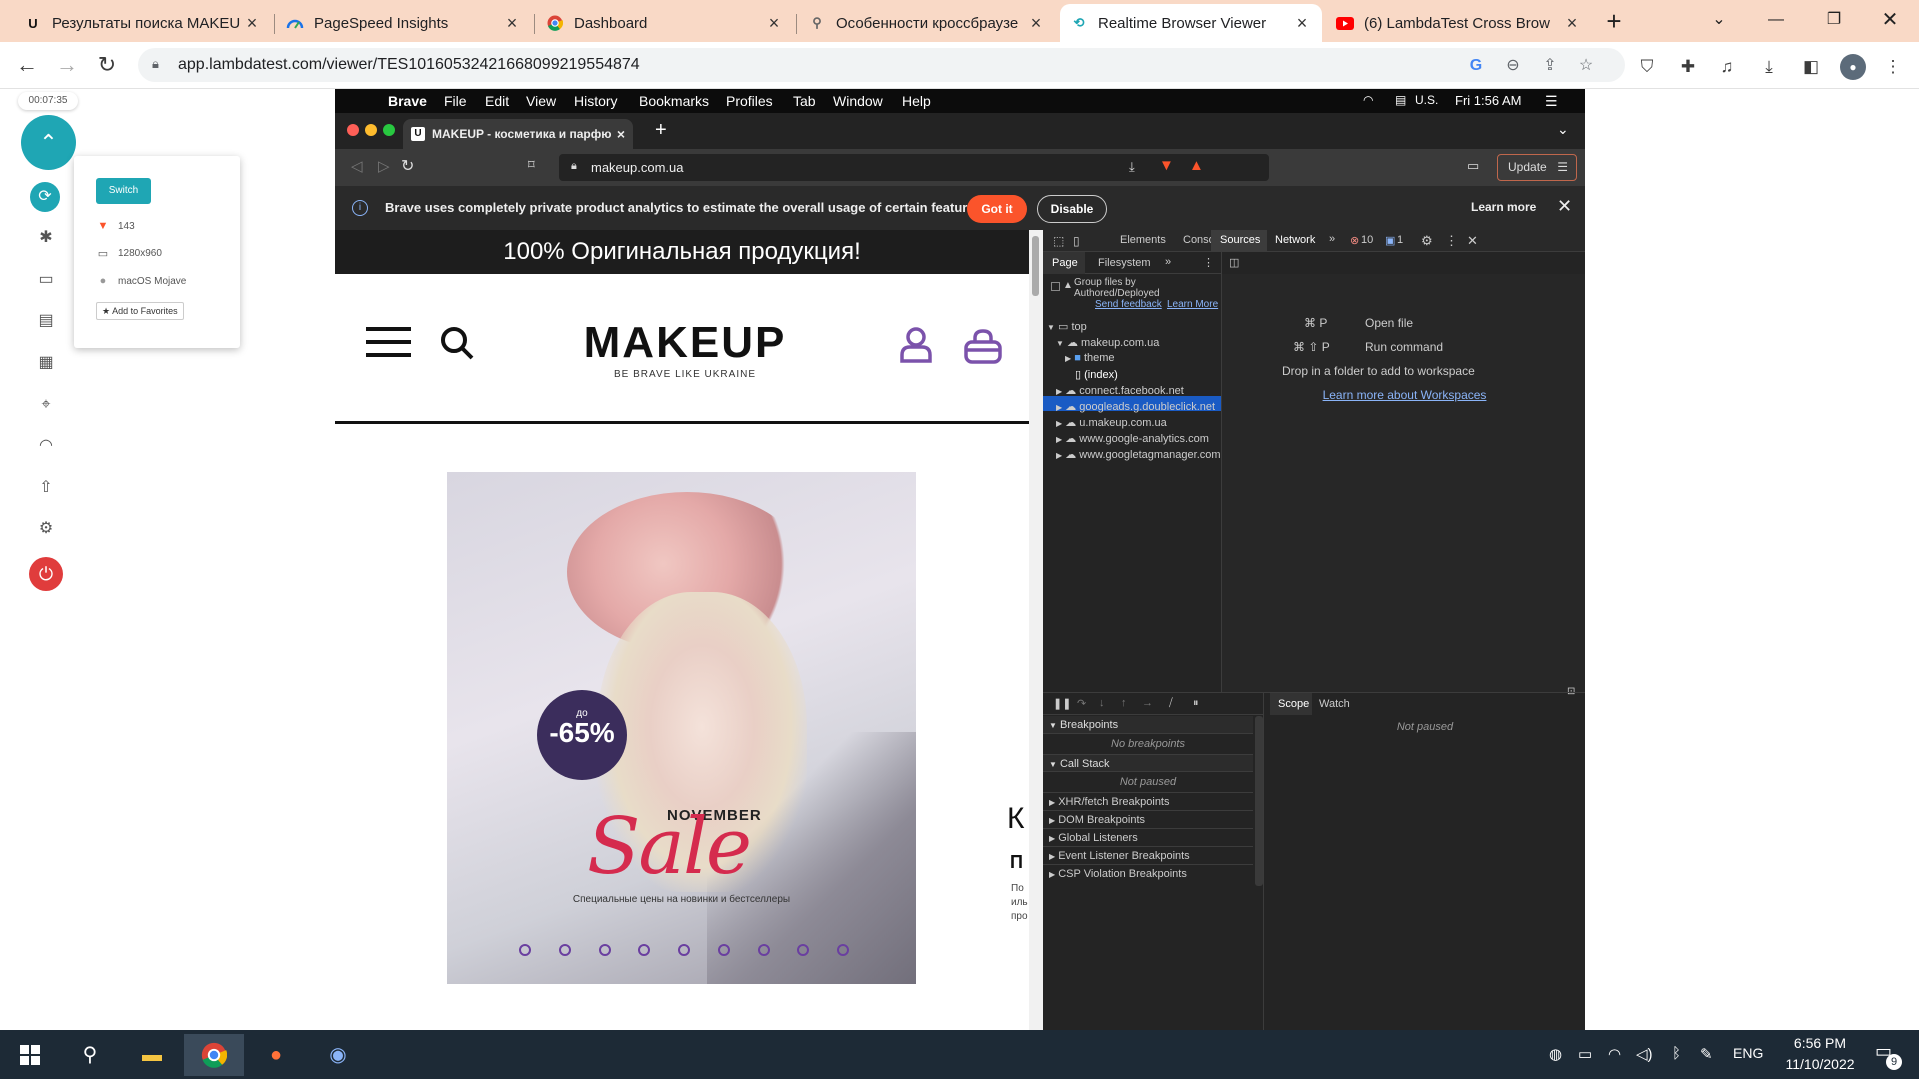  What do you see at coordinates (1706, 1054) in the screenshot?
I see `pen-icon: ✎` at bounding box center [1706, 1054].